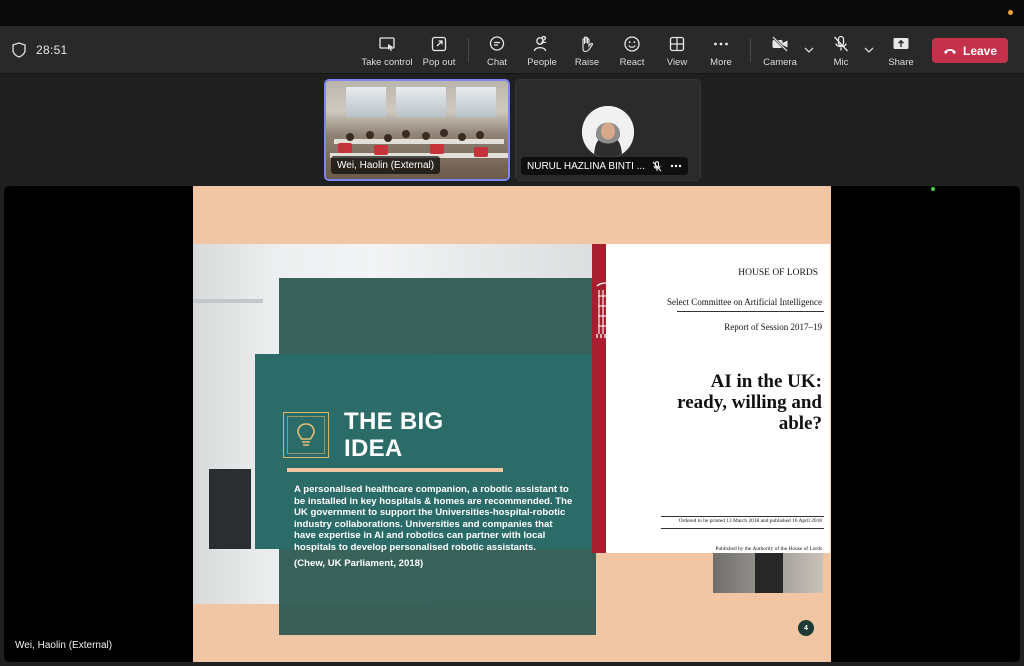 The height and width of the screenshot is (666, 1024). I want to click on raise-hand-button: Raise, so click(587, 51).